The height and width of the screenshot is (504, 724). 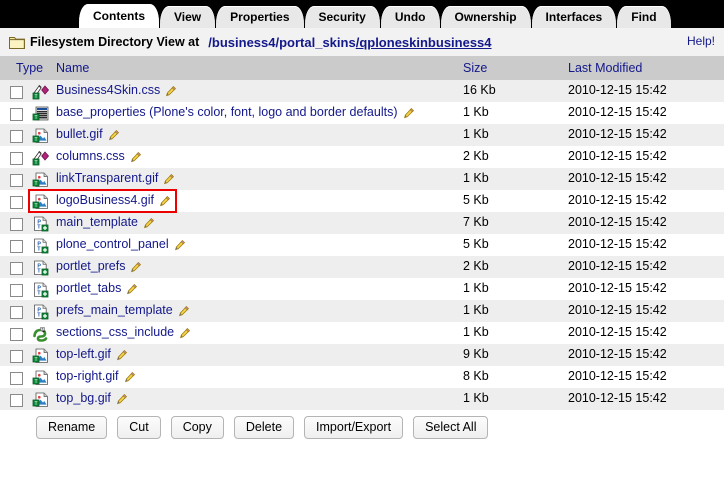 I want to click on file-name-cell: top-right.gif, so click(x=259, y=377).